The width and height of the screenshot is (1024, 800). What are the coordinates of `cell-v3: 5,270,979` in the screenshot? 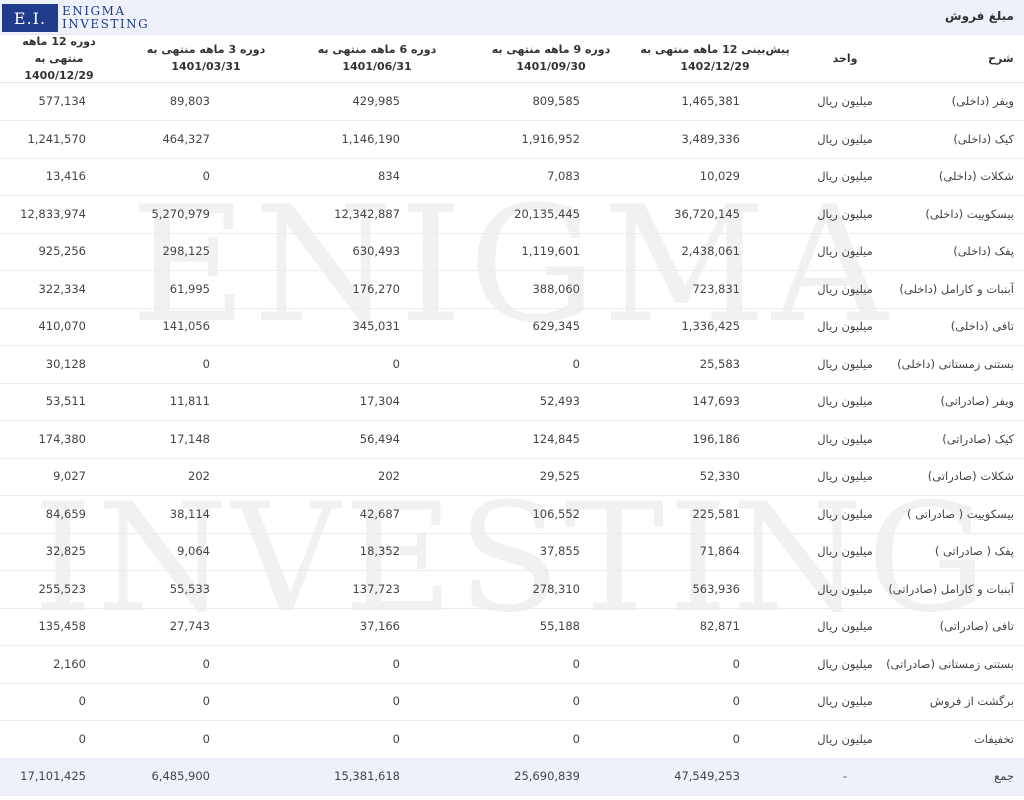 It's located at (180, 213).